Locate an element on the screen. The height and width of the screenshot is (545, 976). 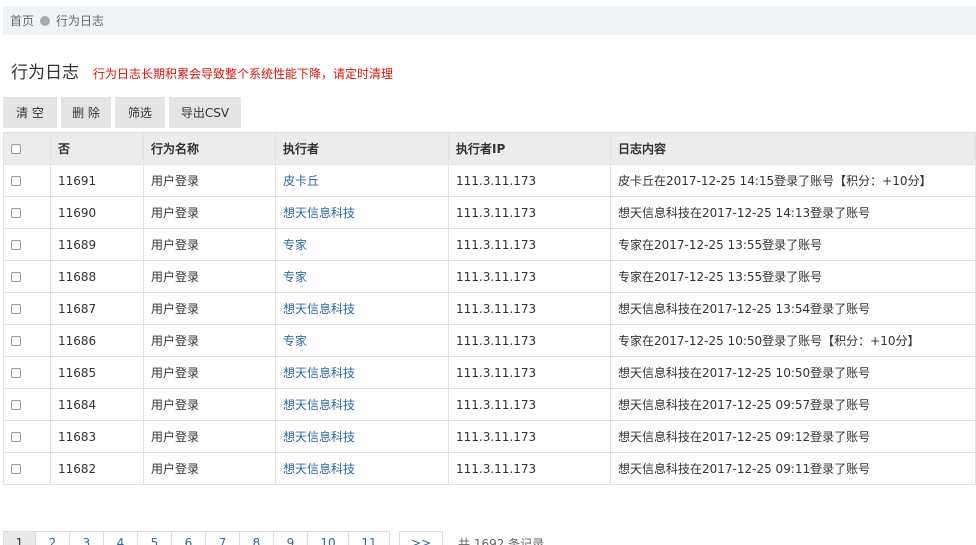
filter-button: 筛选 is located at coordinates (140, 112).